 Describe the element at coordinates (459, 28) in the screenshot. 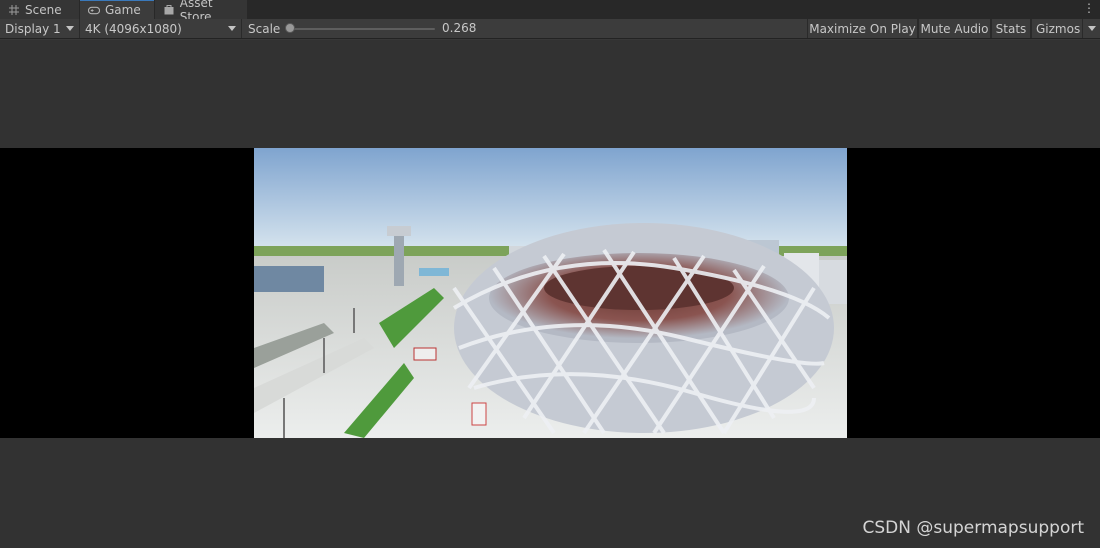

I see `scale-value: 0.268` at that location.